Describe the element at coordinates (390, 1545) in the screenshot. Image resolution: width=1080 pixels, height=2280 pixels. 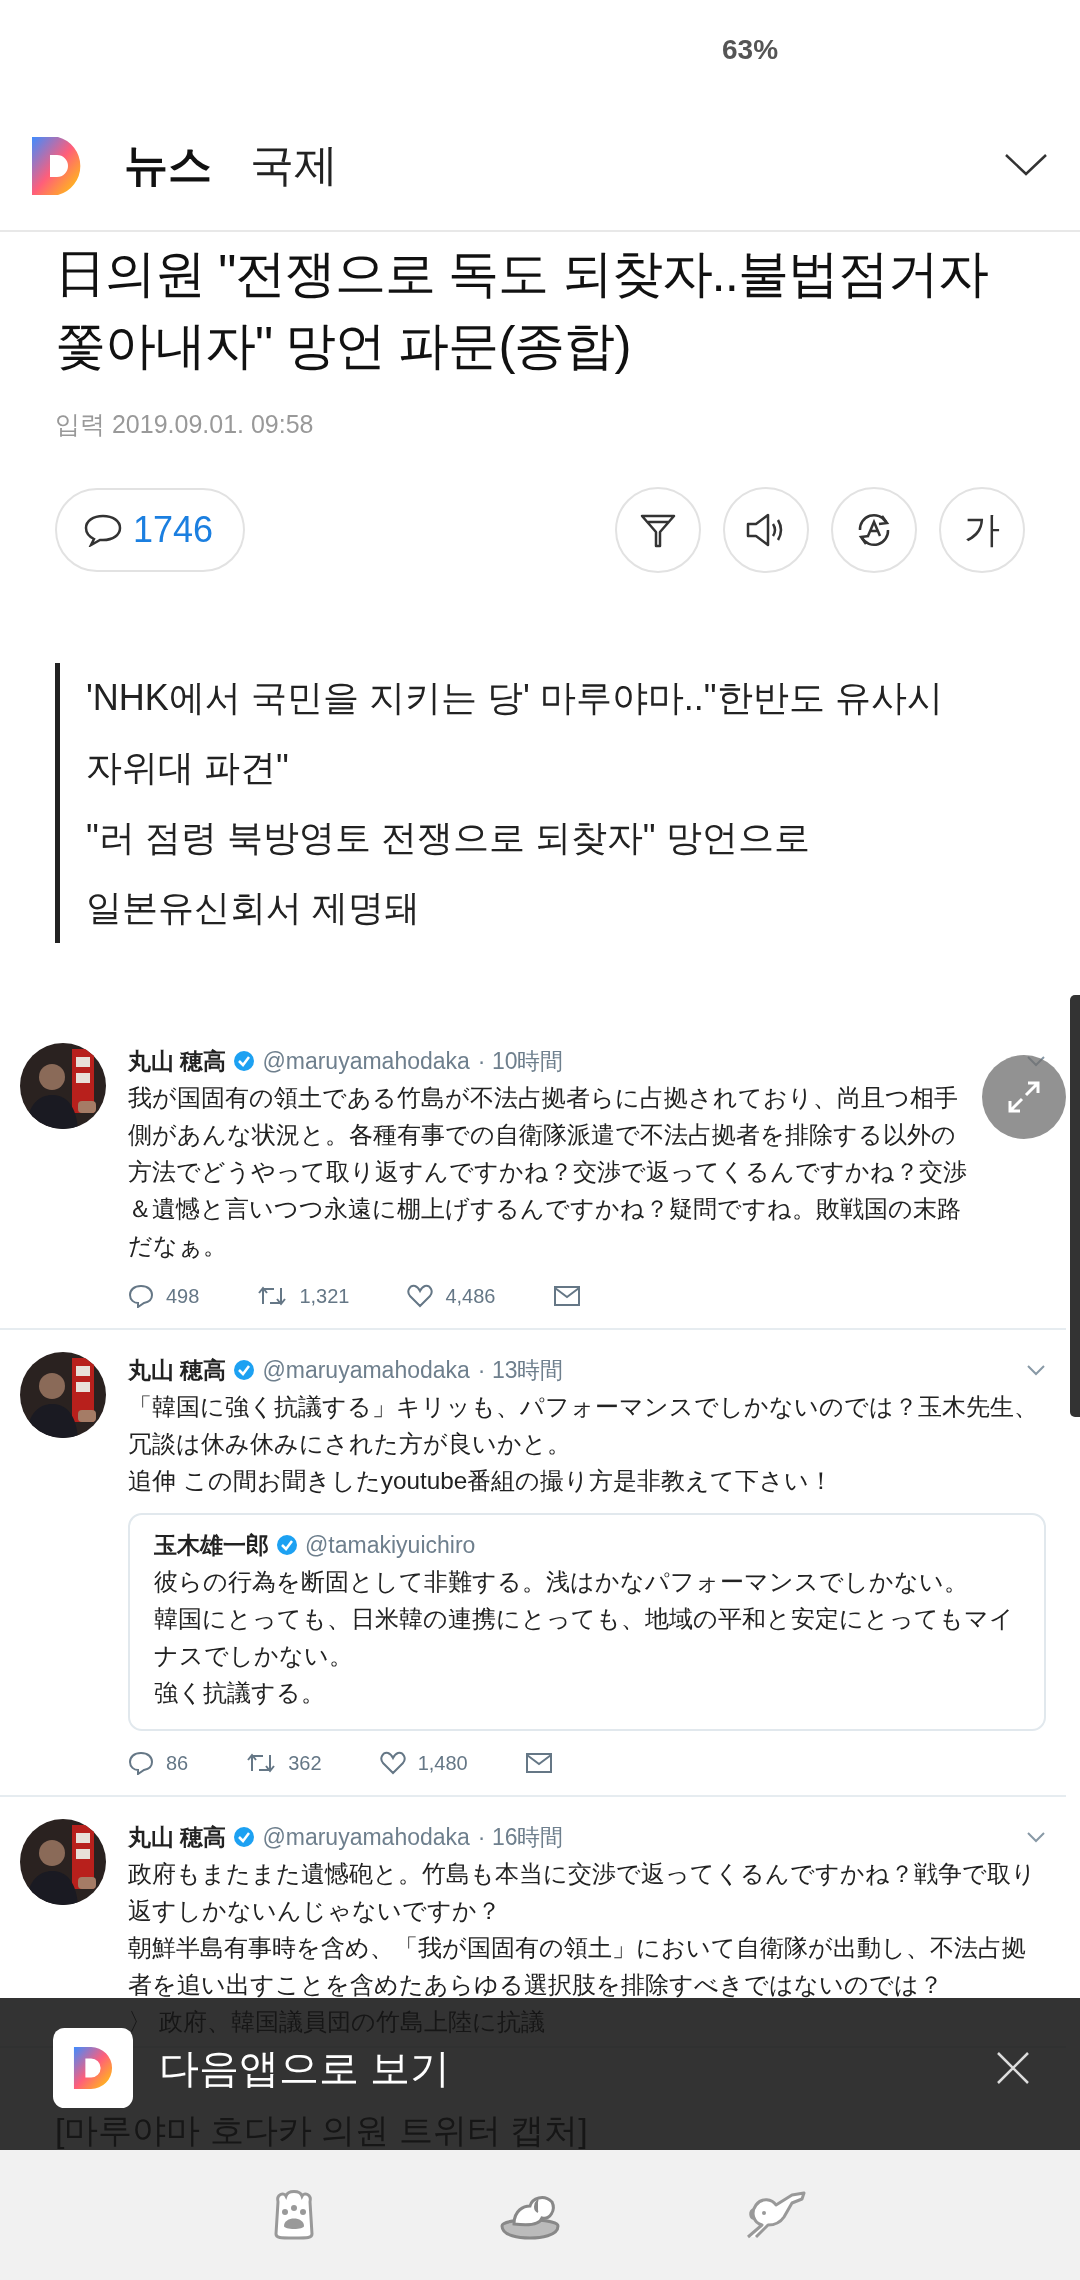
I see `author-handle: @tamakiyuichiro` at that location.